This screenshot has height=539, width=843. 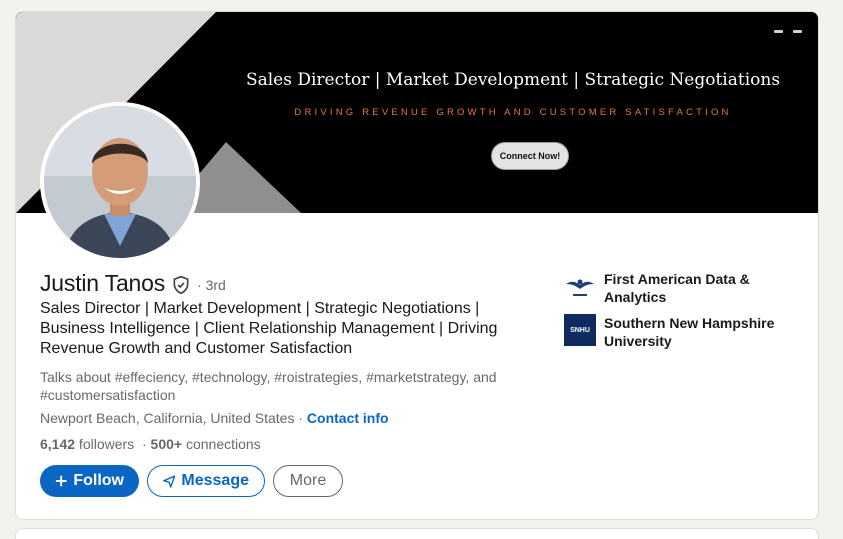 I want to click on avatar, so click(x=120, y=182).